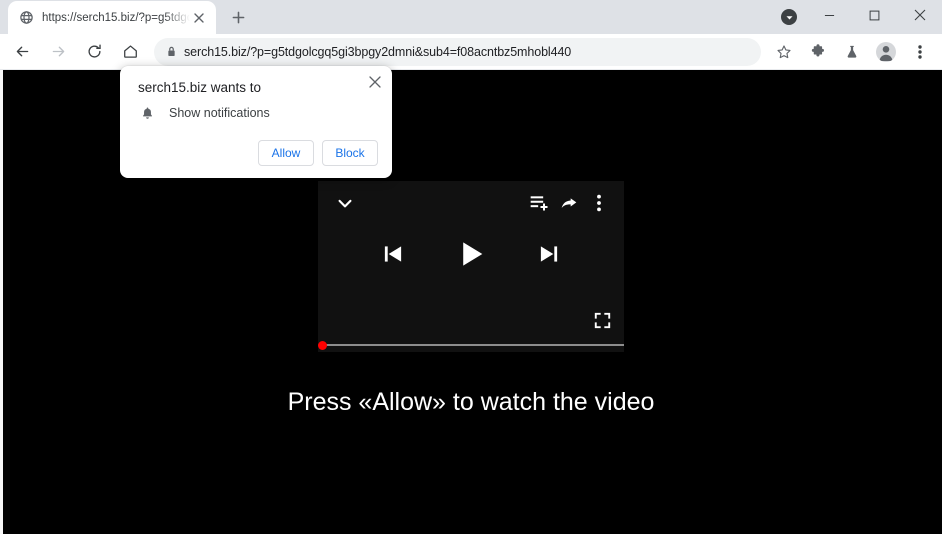 The height and width of the screenshot is (534, 942). I want to click on bell-icon, so click(147, 113).